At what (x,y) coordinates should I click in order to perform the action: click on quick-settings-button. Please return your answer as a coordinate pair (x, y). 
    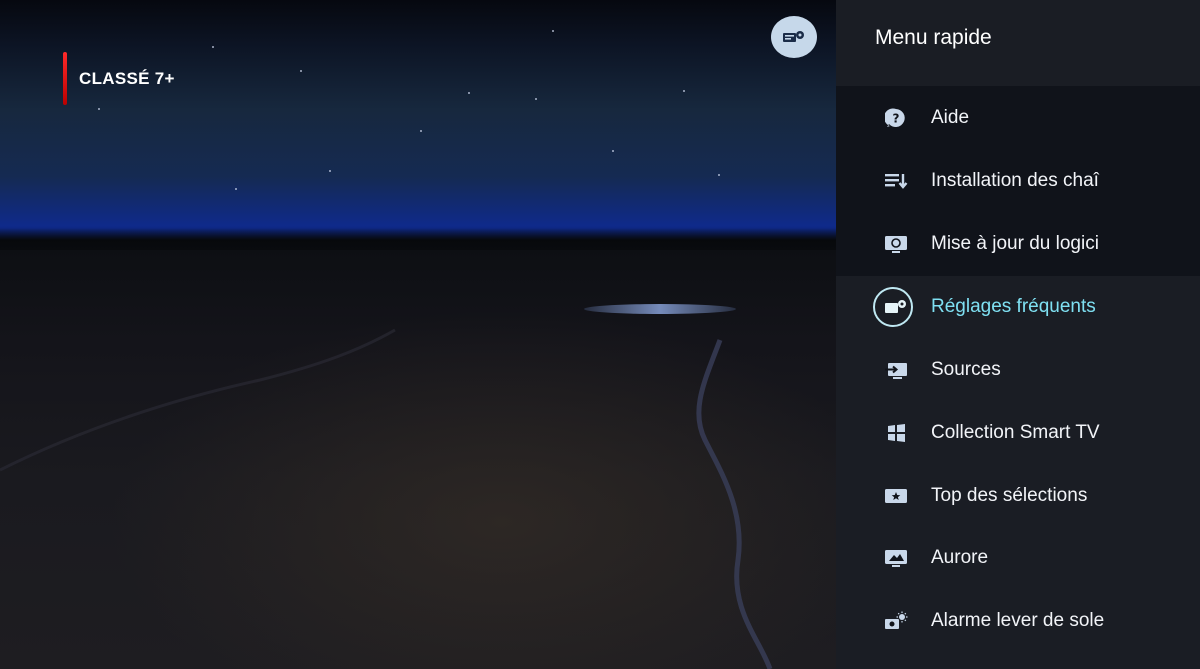
    Looking at the image, I should click on (794, 37).